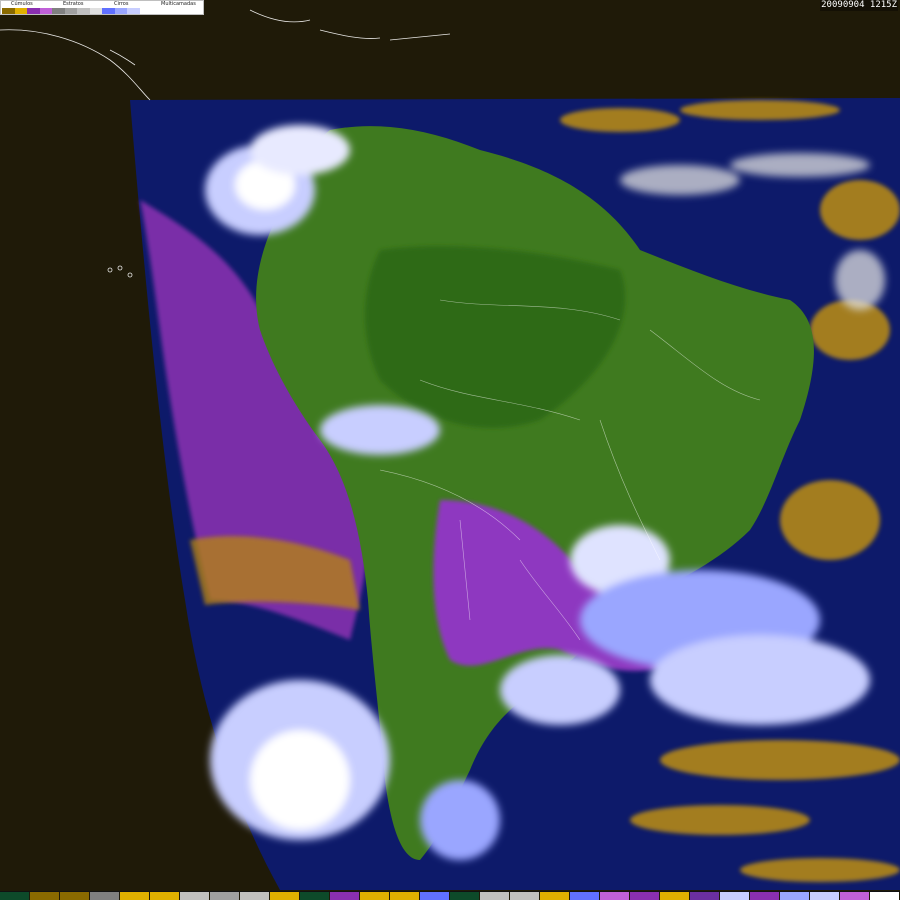 This screenshot has height=900, width=900. I want to click on legend-label-cumulus: Cúmulos, so click(22, 4).